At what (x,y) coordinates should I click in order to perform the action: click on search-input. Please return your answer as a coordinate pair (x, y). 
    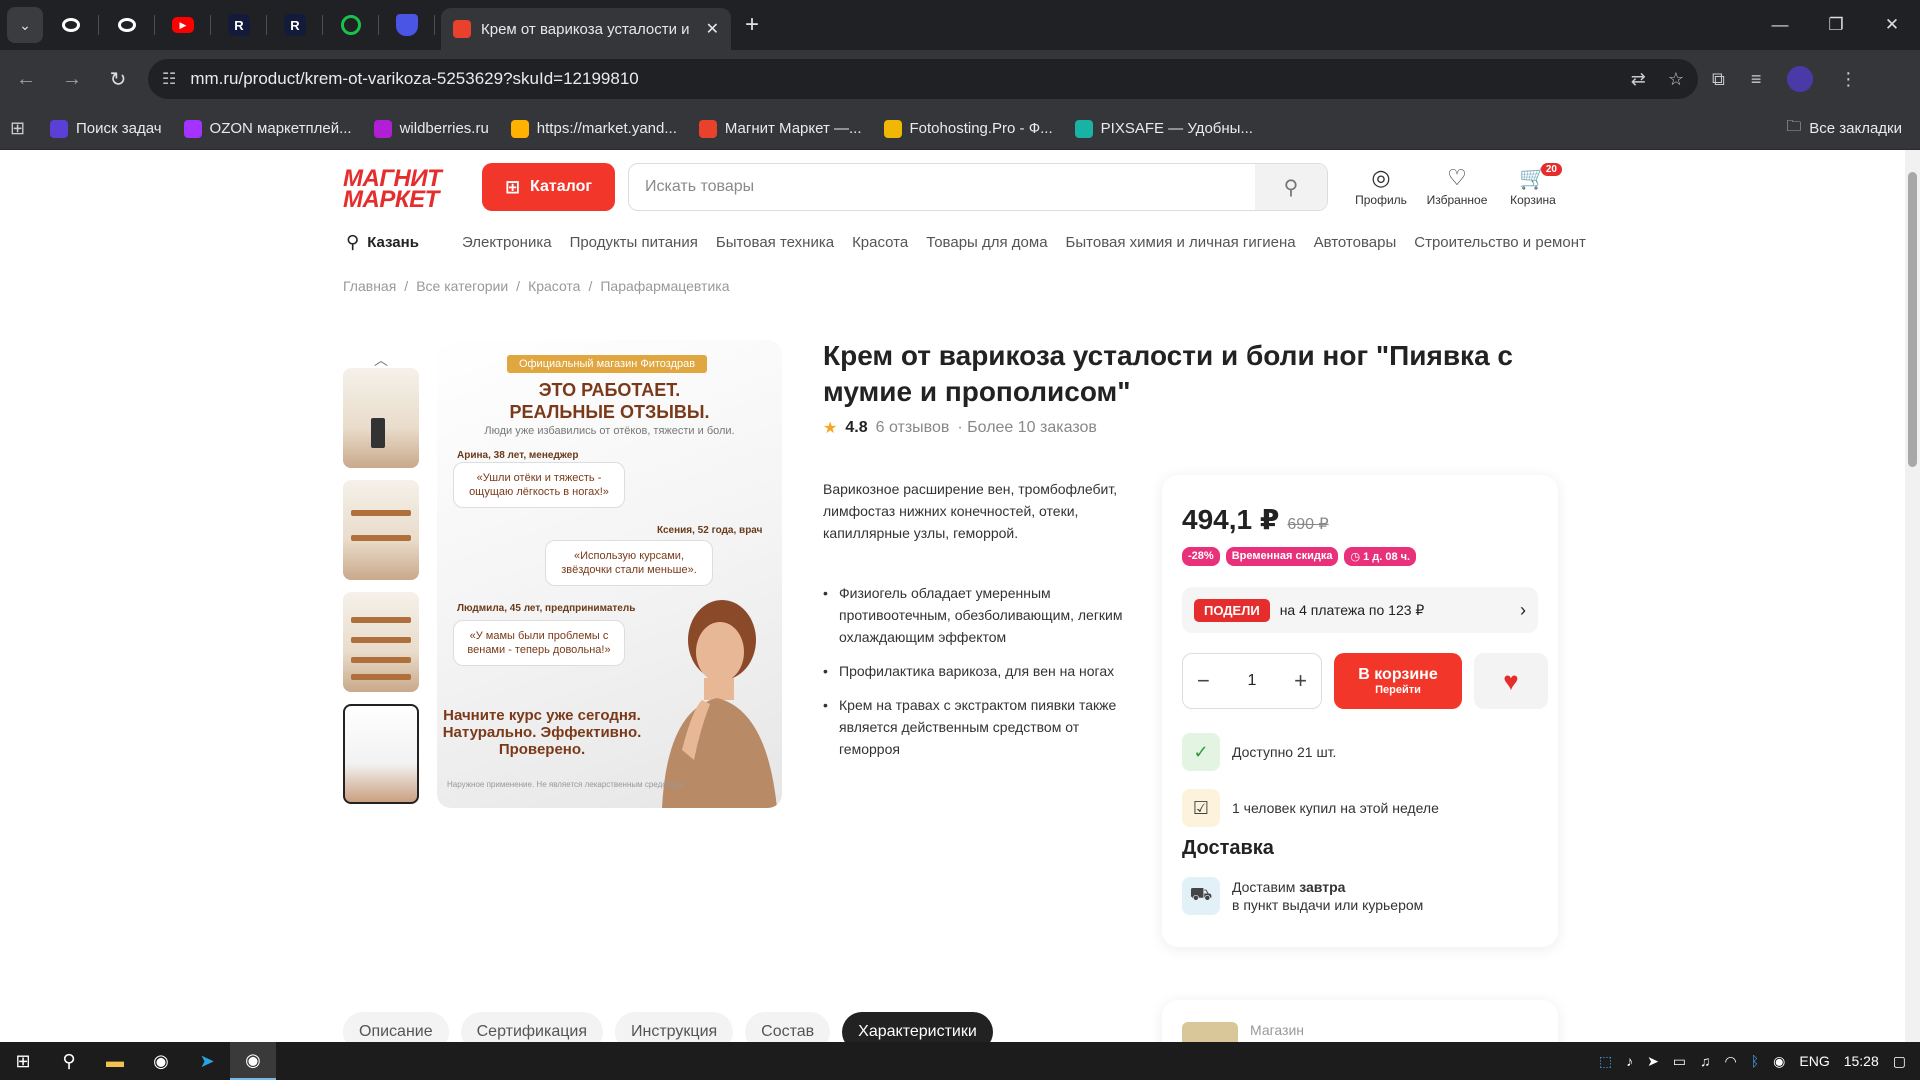
    Looking at the image, I should click on (942, 187).